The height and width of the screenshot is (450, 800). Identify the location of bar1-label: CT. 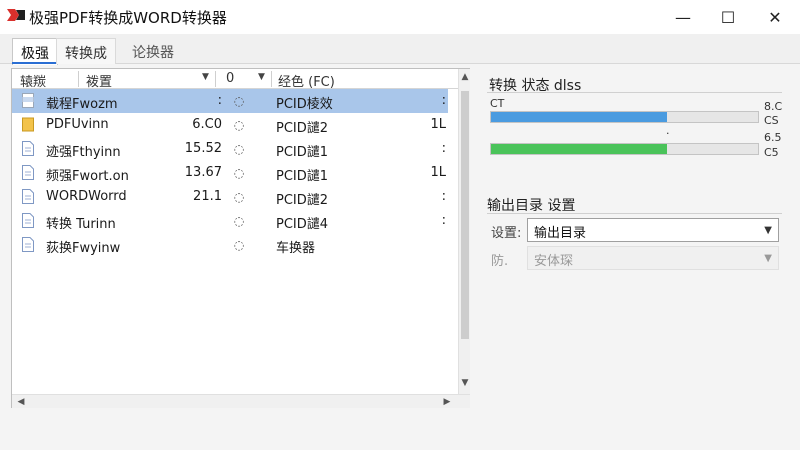
(497, 103).